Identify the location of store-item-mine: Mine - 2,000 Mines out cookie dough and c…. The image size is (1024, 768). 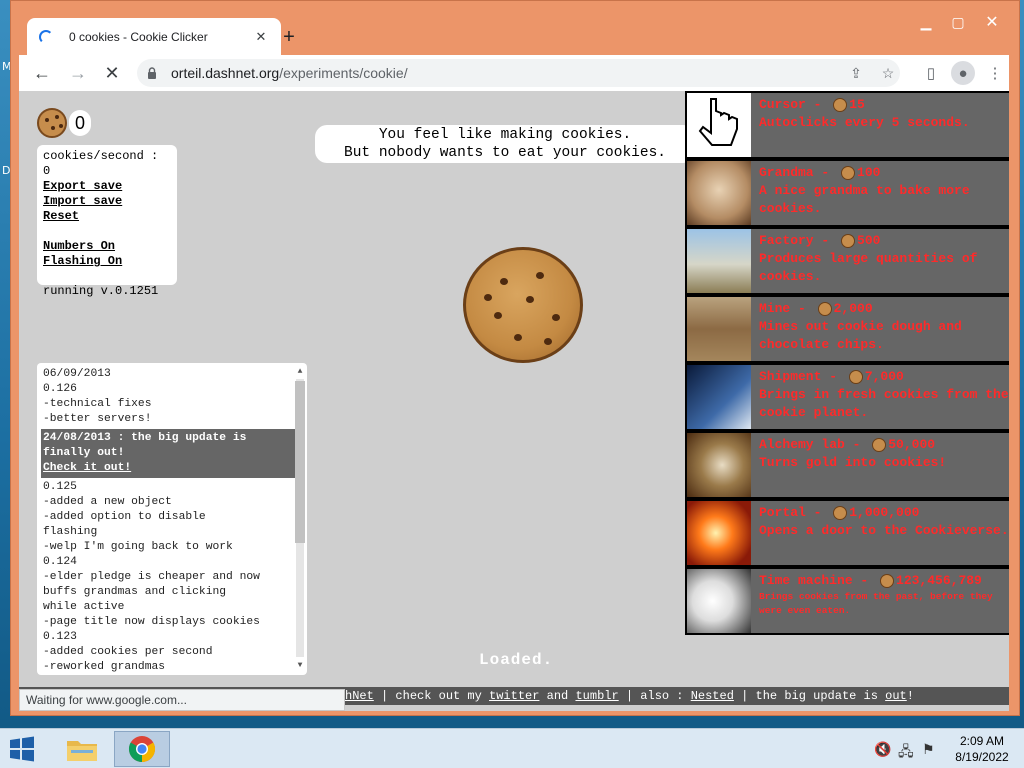
(848, 329).